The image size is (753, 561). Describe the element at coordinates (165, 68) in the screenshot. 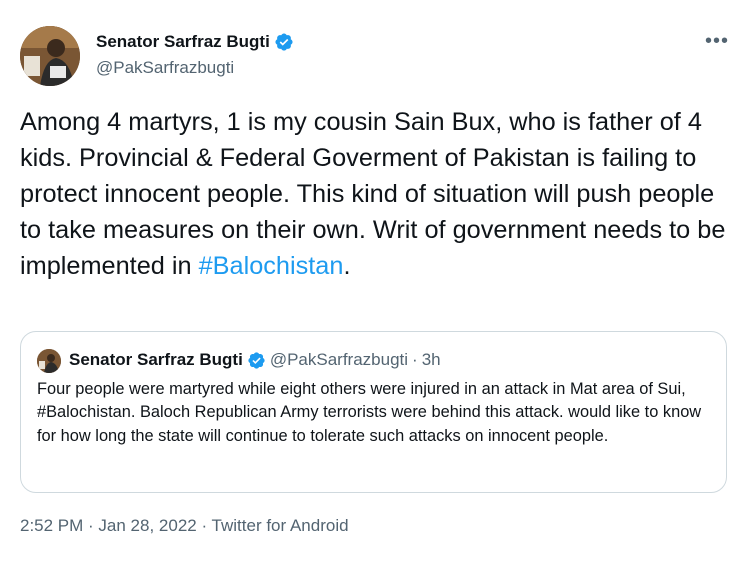

I see `author-handle: @PakSarfrazbugti` at that location.